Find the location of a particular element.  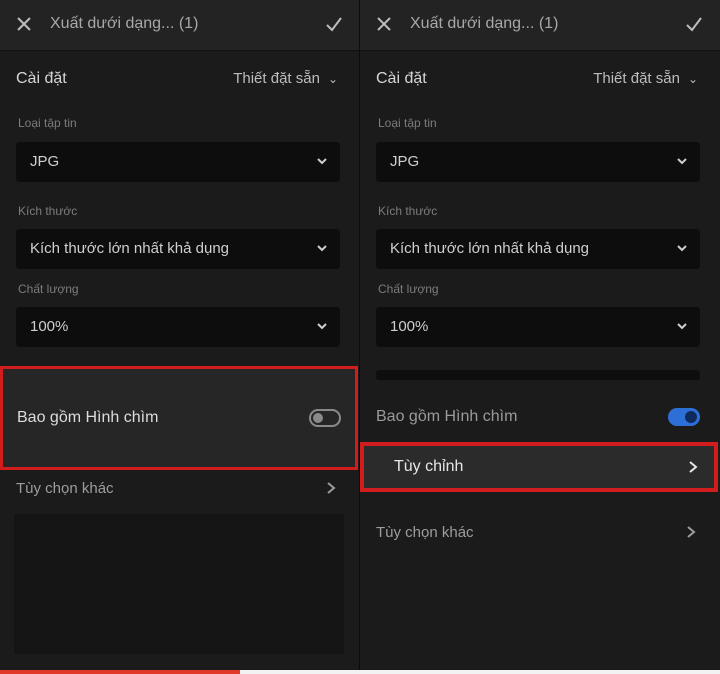

quality-slider is located at coordinates (538, 375).